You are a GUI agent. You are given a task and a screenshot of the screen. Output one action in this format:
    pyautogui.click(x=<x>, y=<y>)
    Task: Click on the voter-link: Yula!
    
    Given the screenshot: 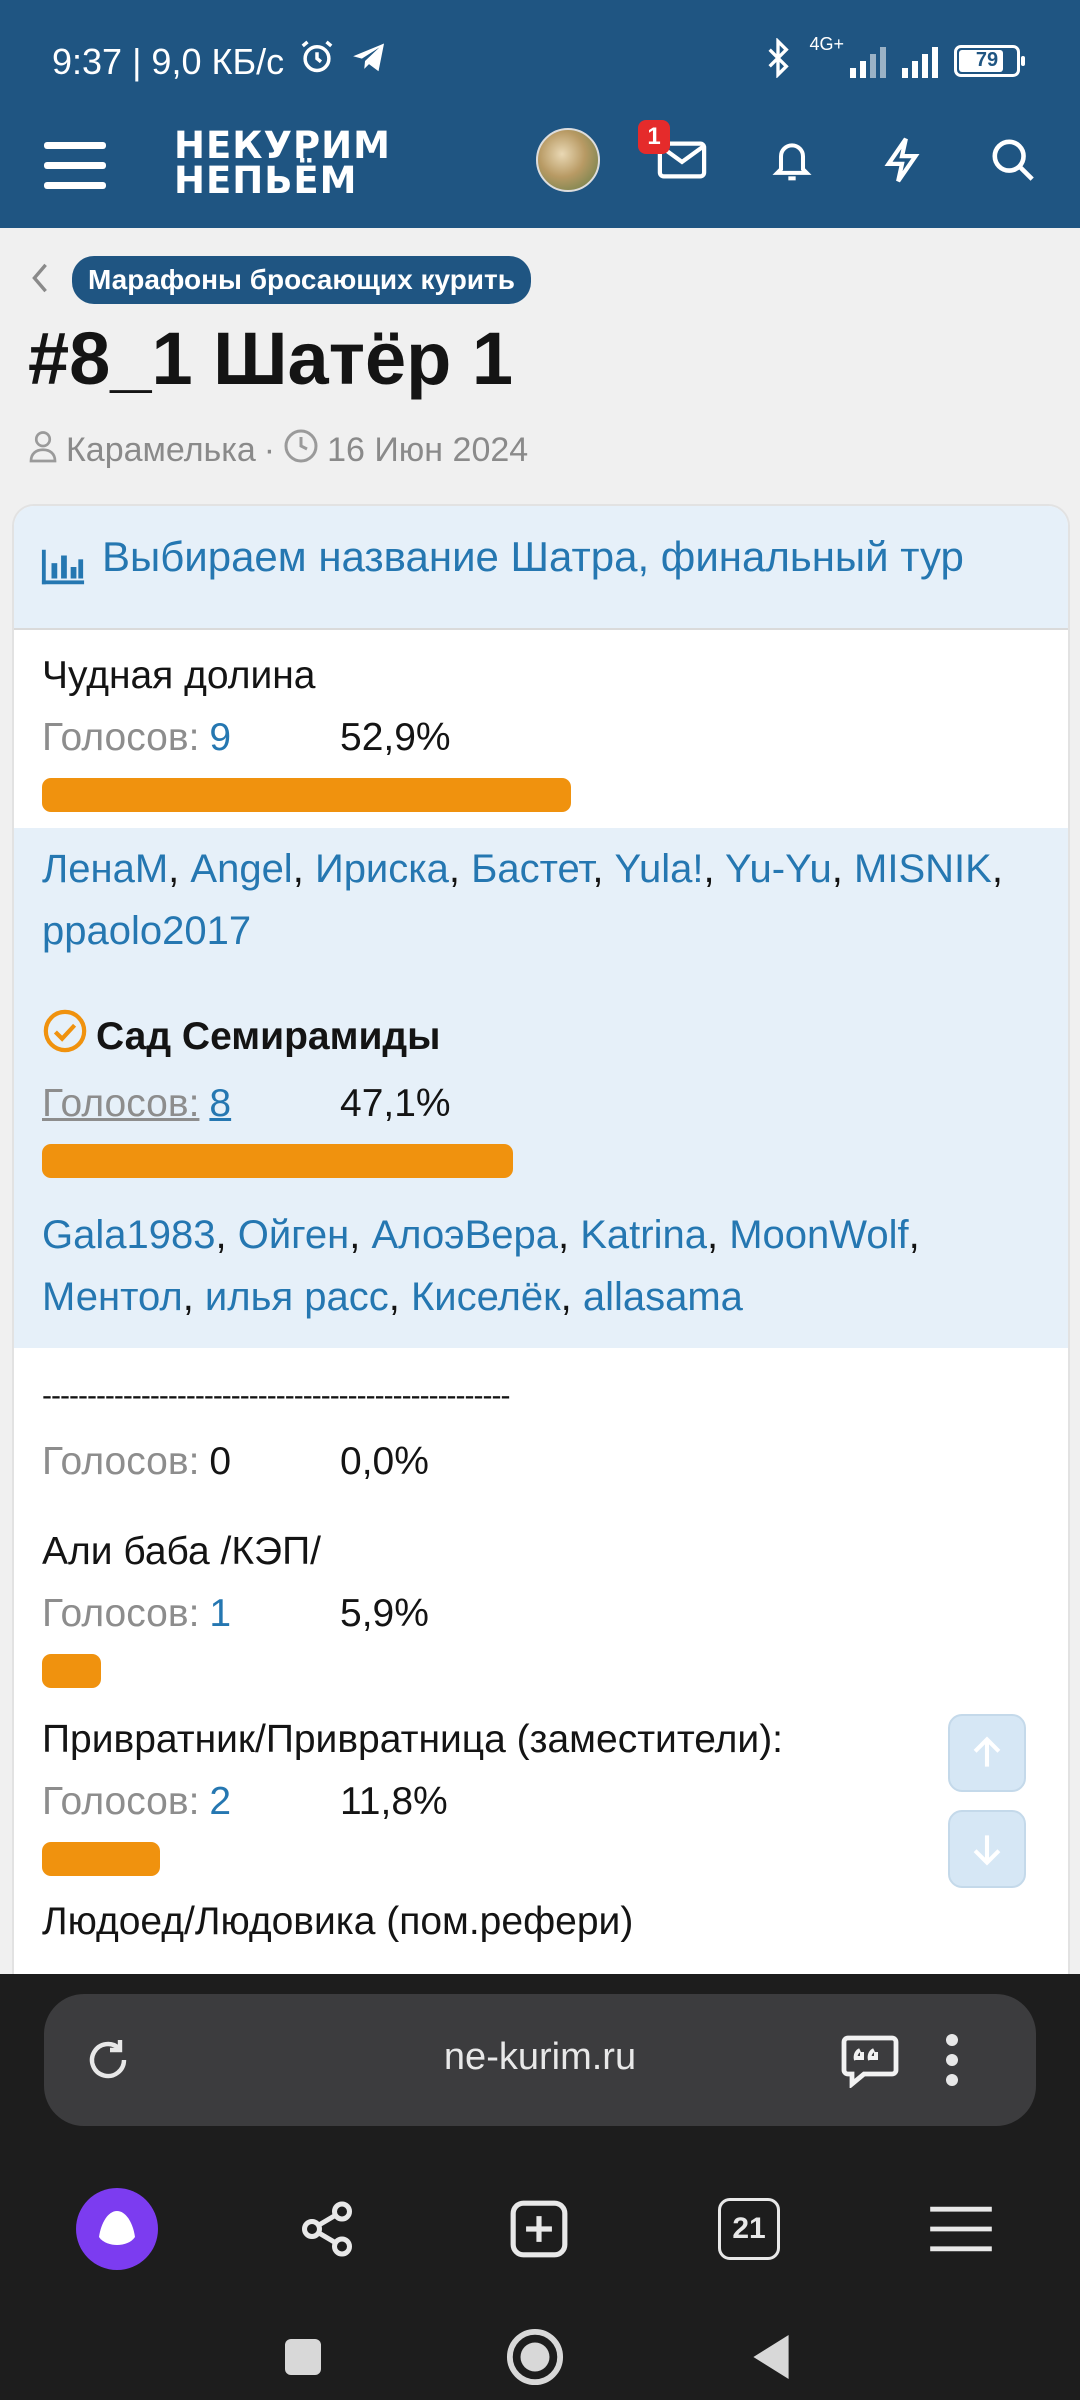 What is the action you would take?
    pyautogui.click(x=659, y=869)
    